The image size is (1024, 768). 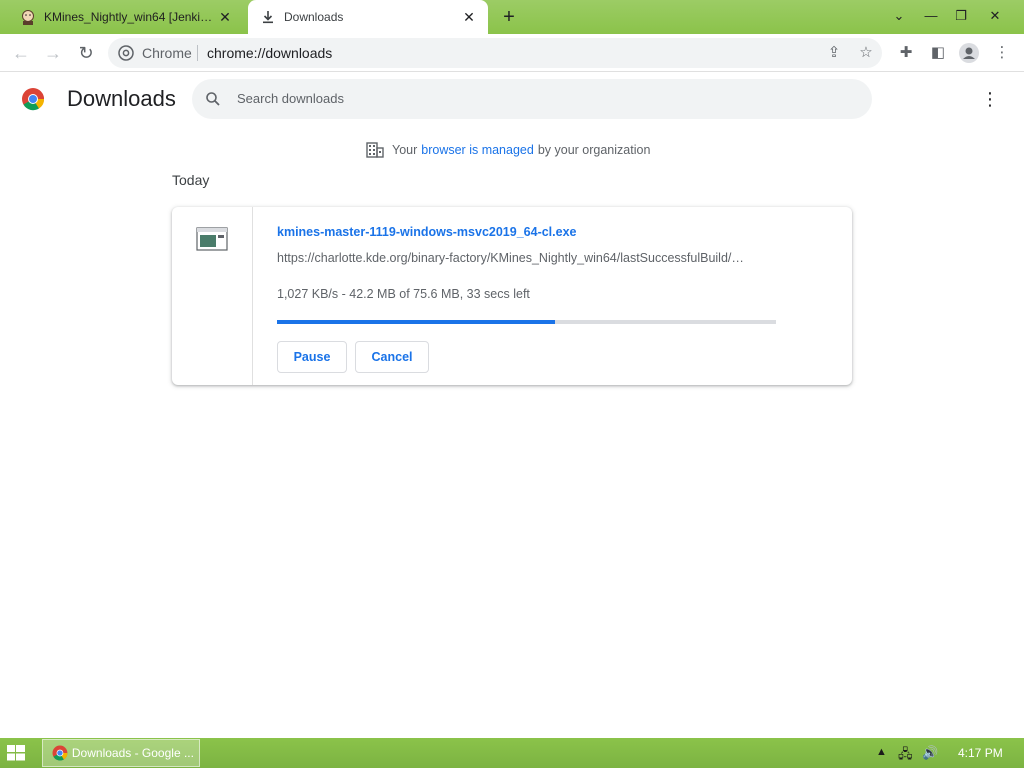 What do you see at coordinates (290, 98) in the screenshot?
I see `search-placeholder: Search downloads` at bounding box center [290, 98].